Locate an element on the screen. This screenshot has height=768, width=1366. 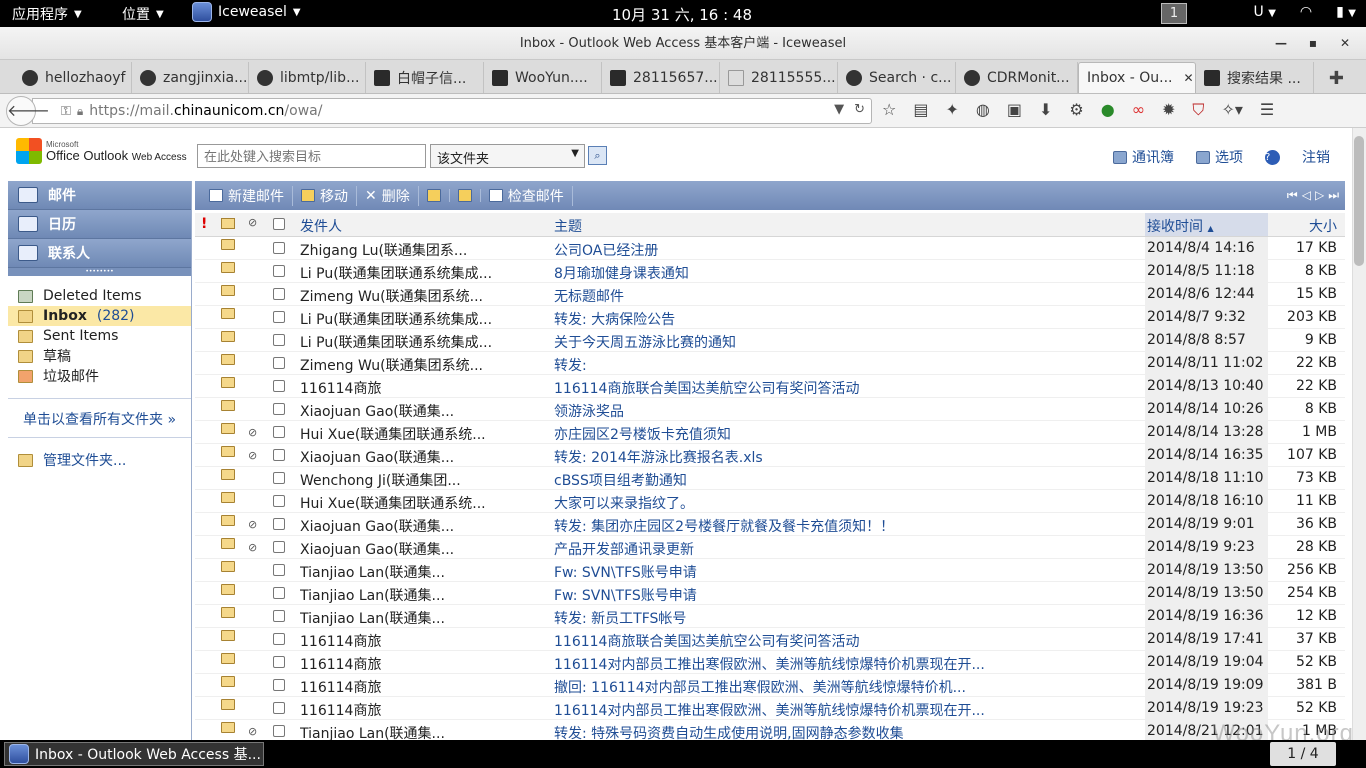
first-page-icon: ⏮ is located at coordinates (1292, 195).